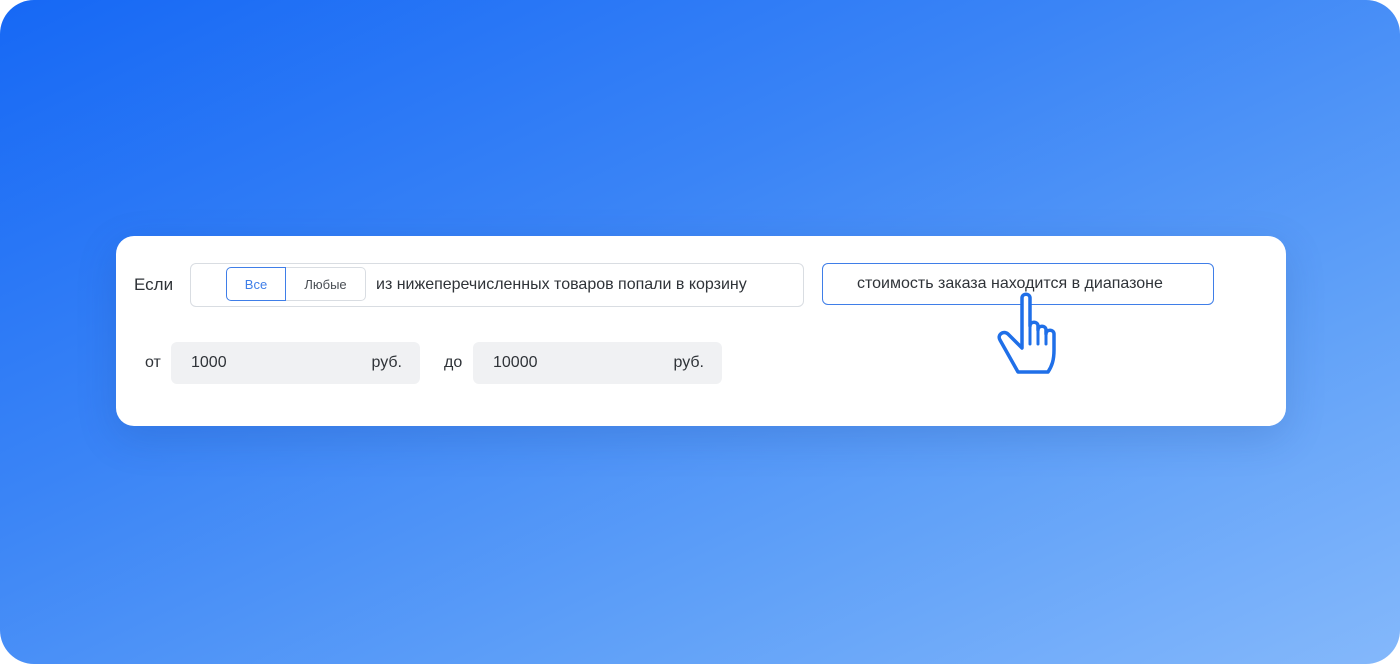 This screenshot has width=1400, height=664. Describe the element at coordinates (453, 362) in the screenshot. I see `to-label: до` at that location.